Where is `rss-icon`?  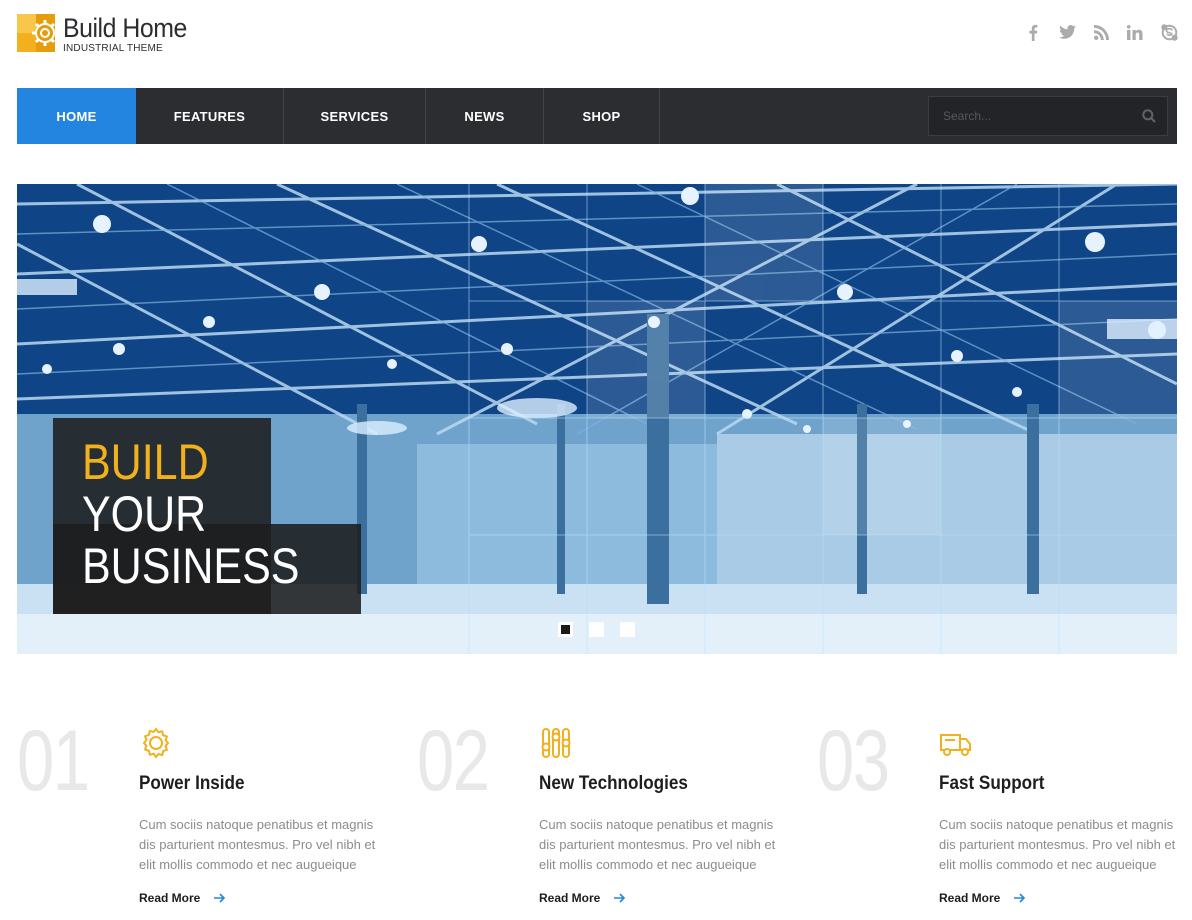 rss-icon is located at coordinates (1101, 32).